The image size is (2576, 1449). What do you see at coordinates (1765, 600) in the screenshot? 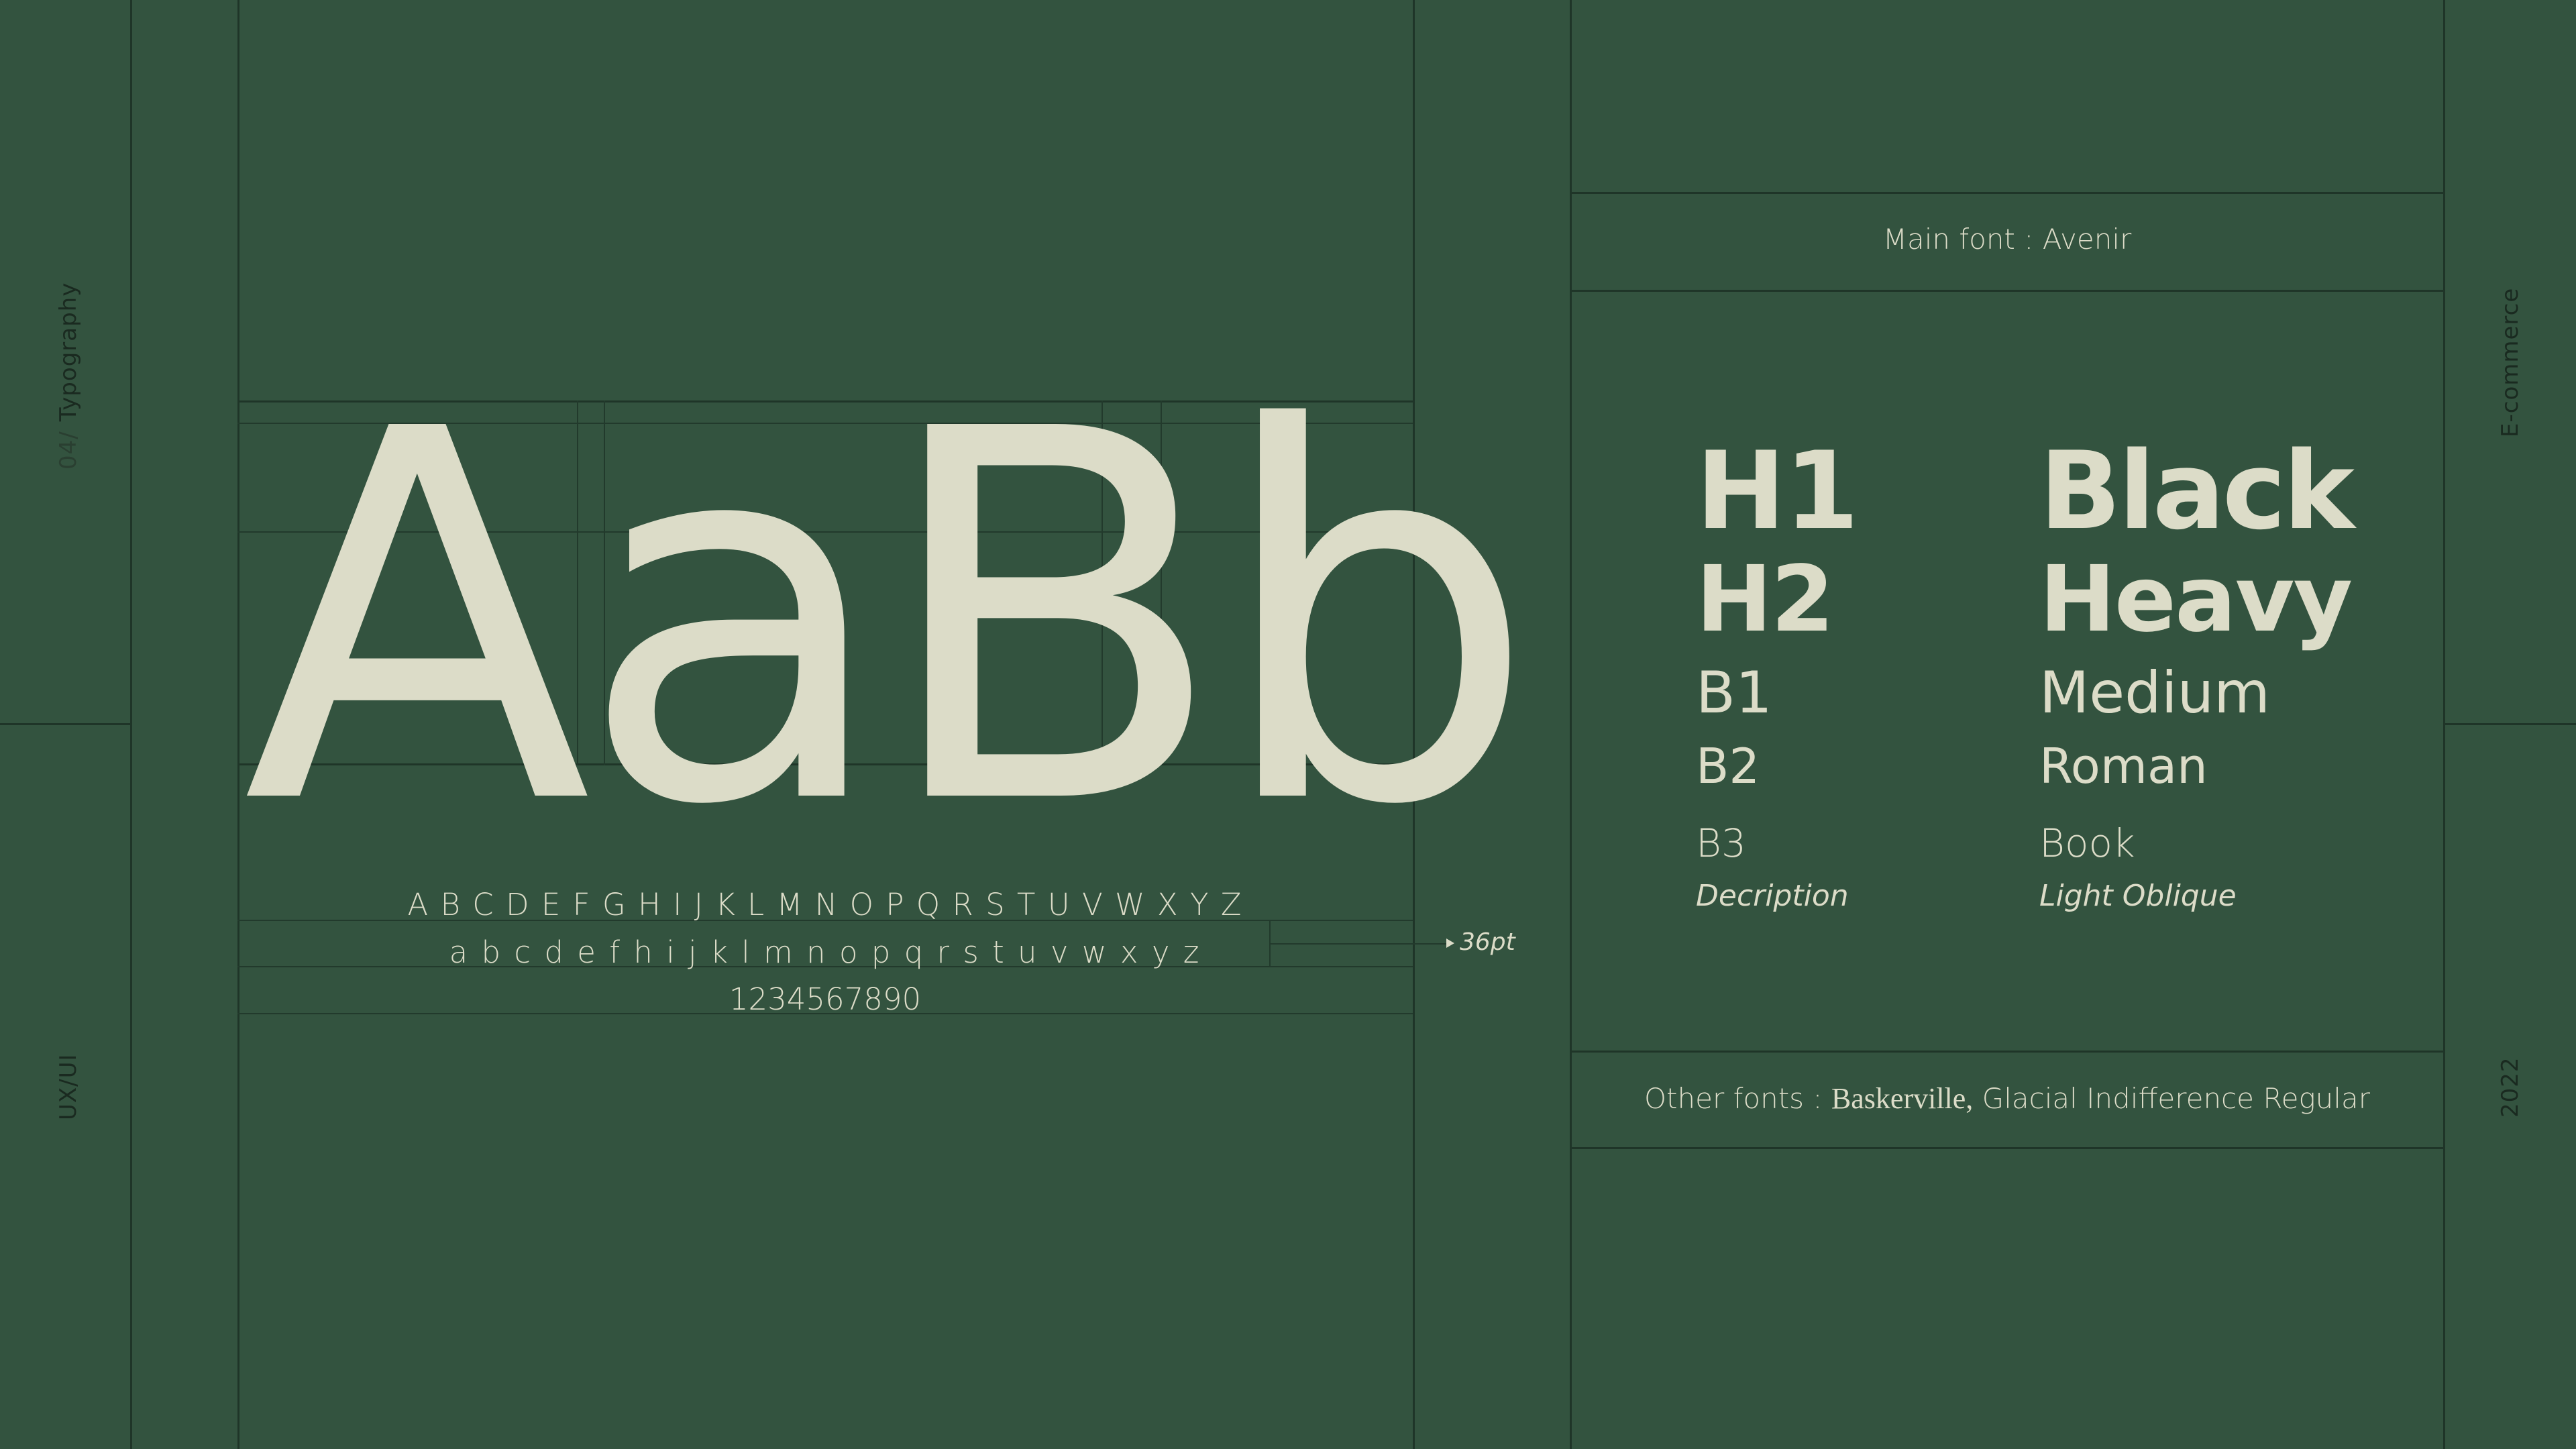
I see `style-h2: H2` at bounding box center [1765, 600].